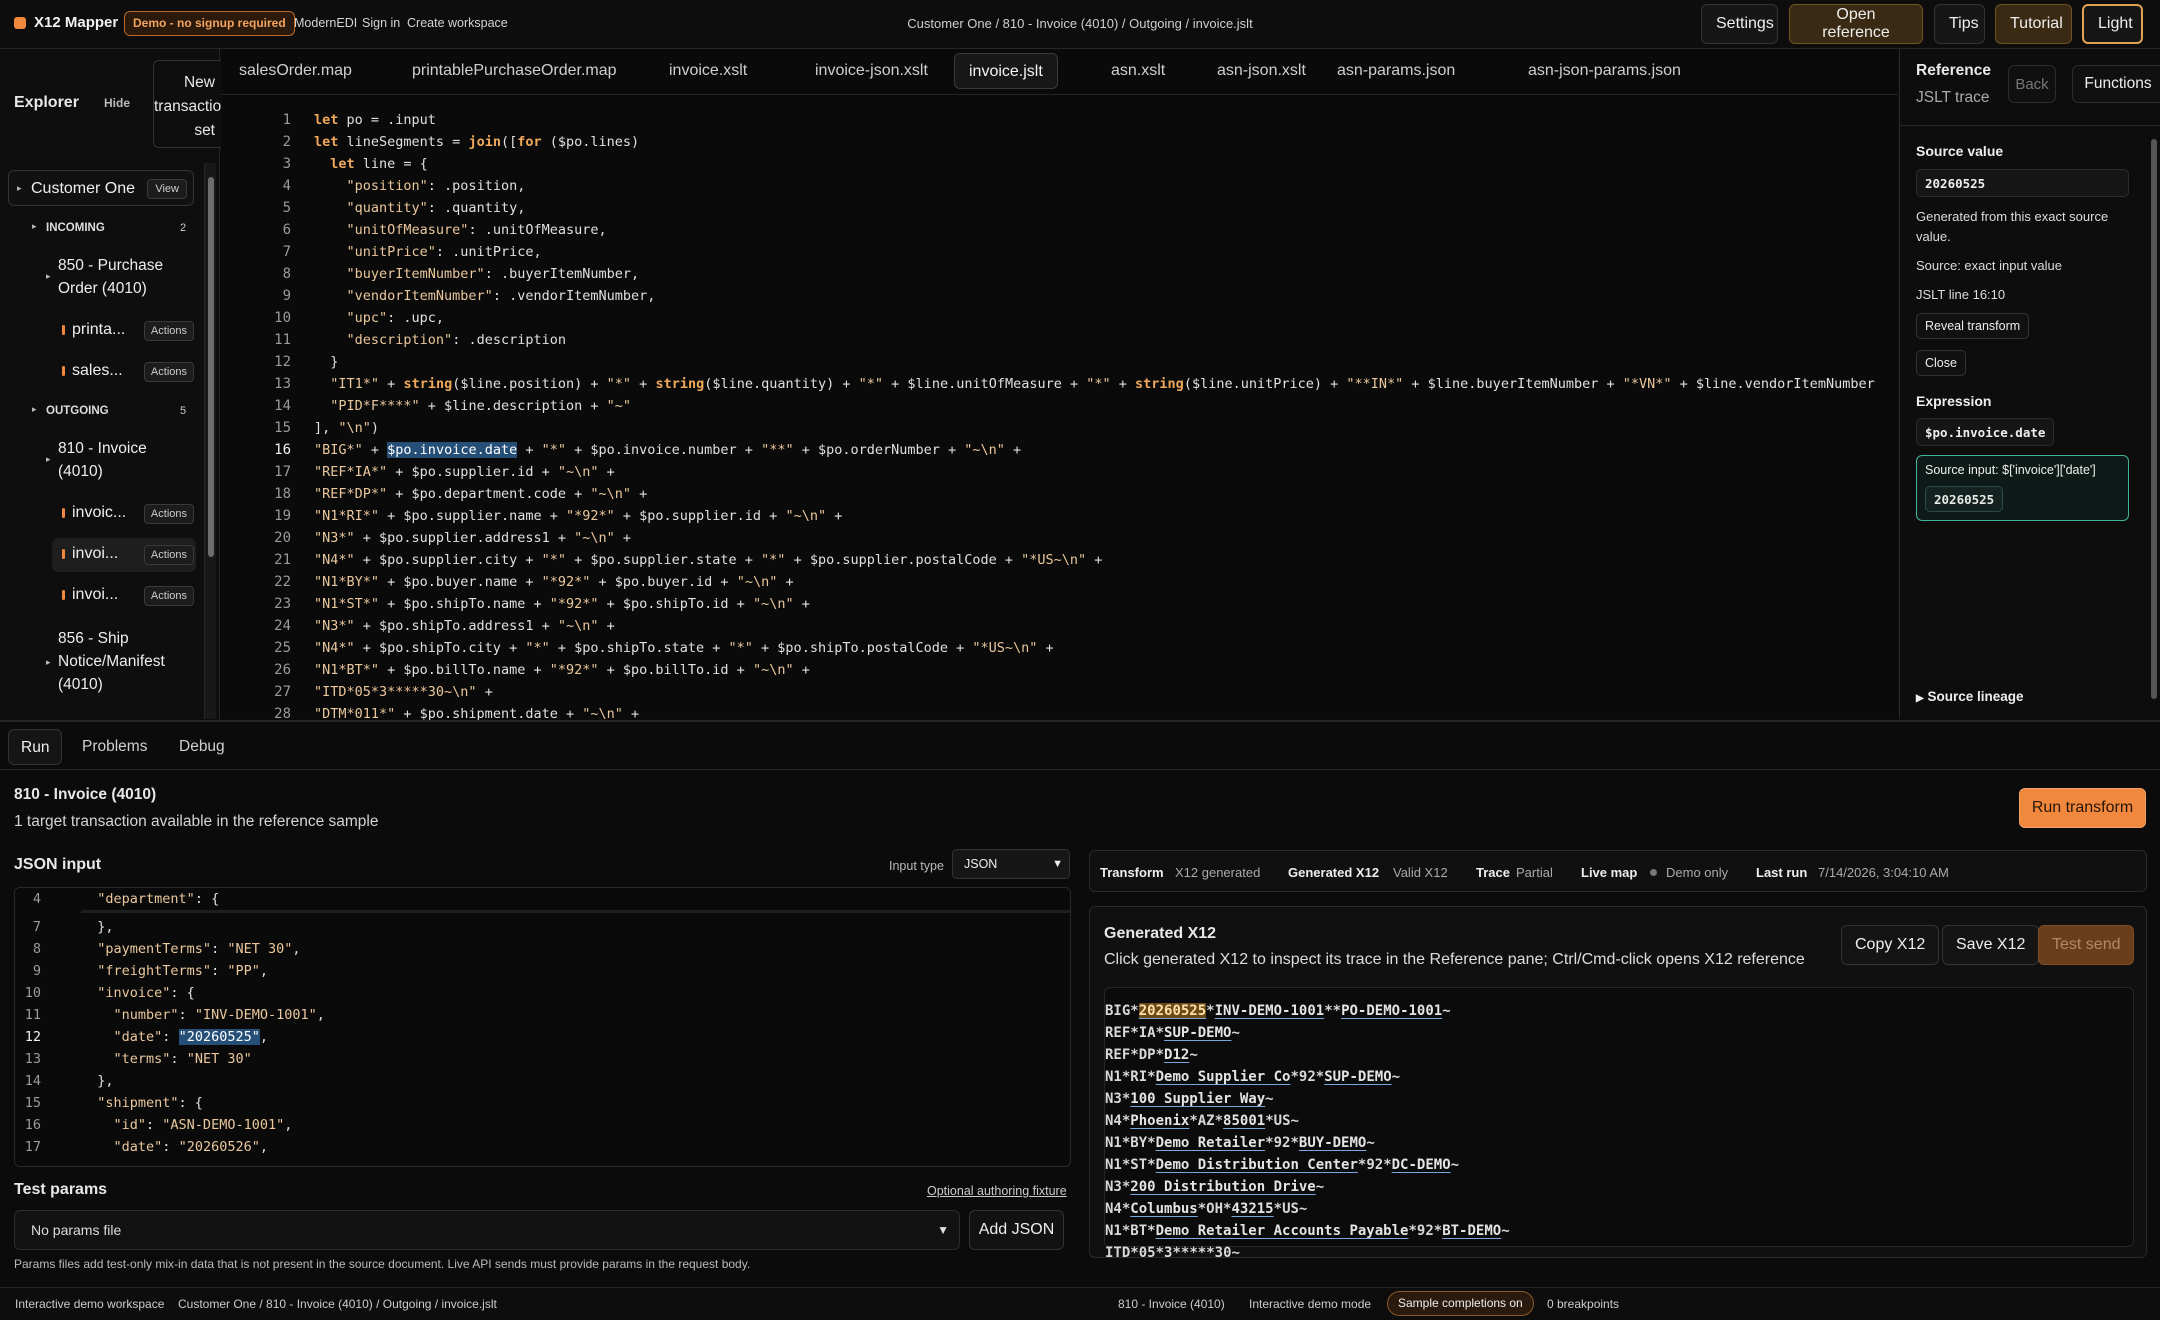  I want to click on tab-run: Run, so click(35, 747).